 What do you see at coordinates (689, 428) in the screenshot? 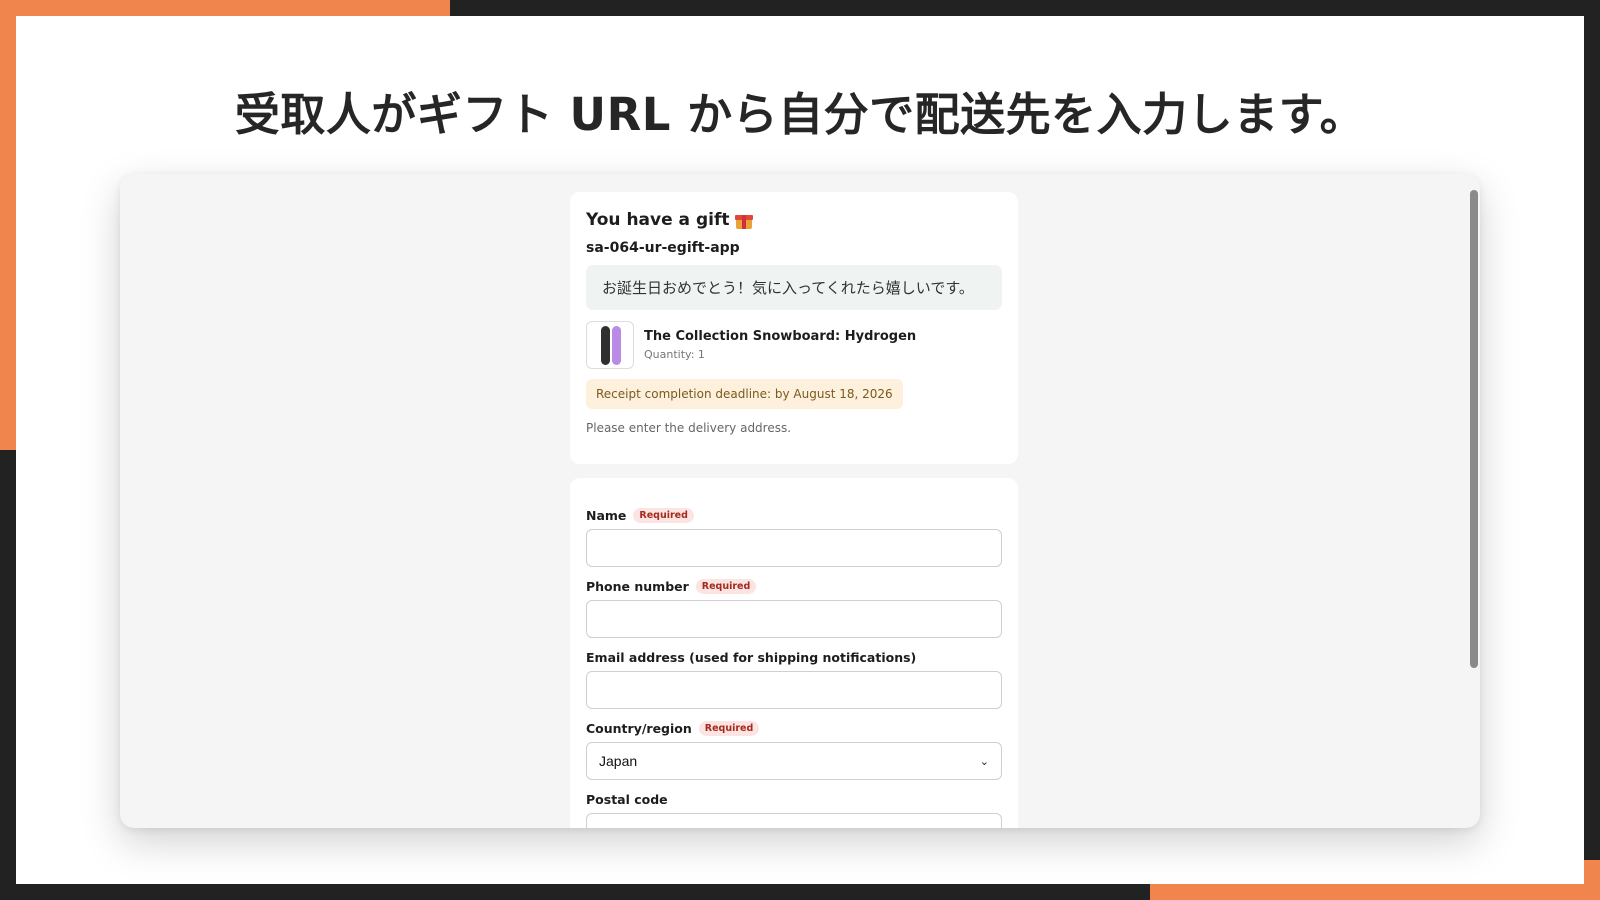
I see `address-hint: Please enter the delivery address.` at bounding box center [689, 428].